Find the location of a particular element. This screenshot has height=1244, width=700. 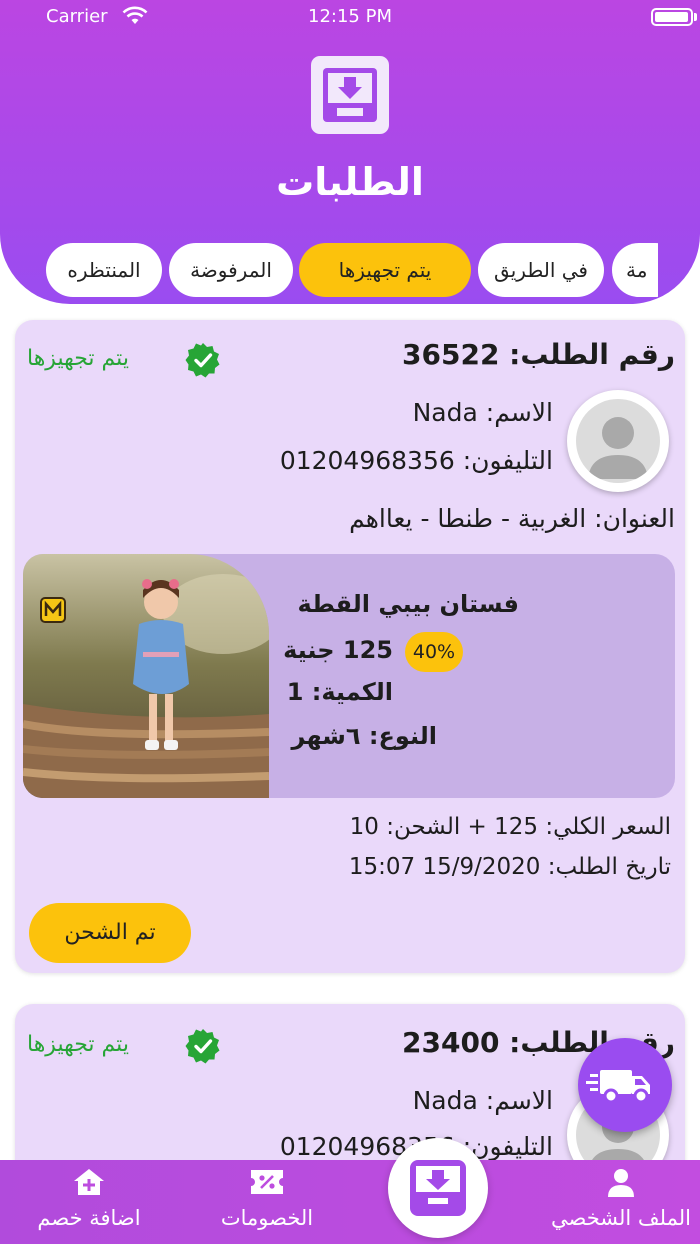

status-bar: Carrier 12:15 PM is located at coordinates (350, 18).